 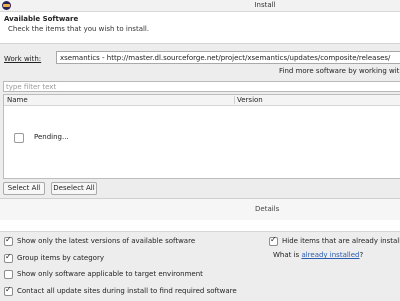 What do you see at coordinates (8, 274) in the screenshot?
I see `applicable-only-checkbox` at bounding box center [8, 274].